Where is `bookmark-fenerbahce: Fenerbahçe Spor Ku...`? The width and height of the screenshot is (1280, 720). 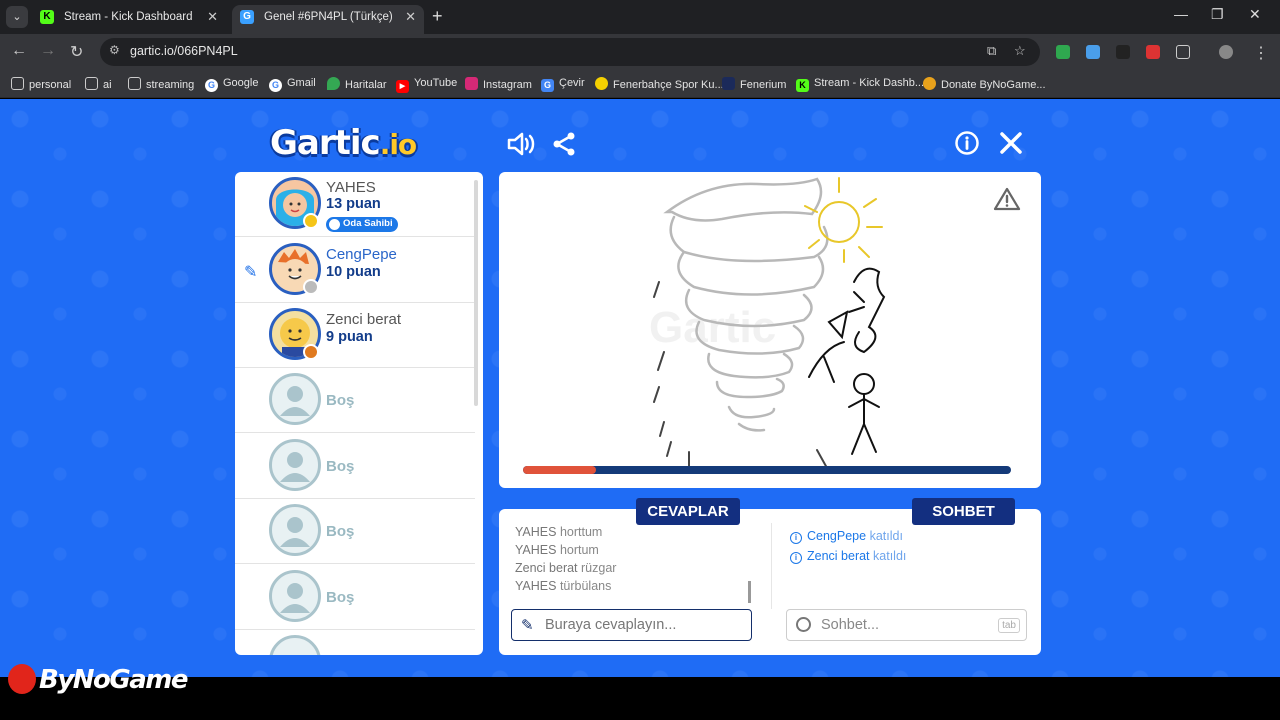 bookmark-fenerbahce: Fenerbahçe Spor Ku... is located at coordinates (659, 84).